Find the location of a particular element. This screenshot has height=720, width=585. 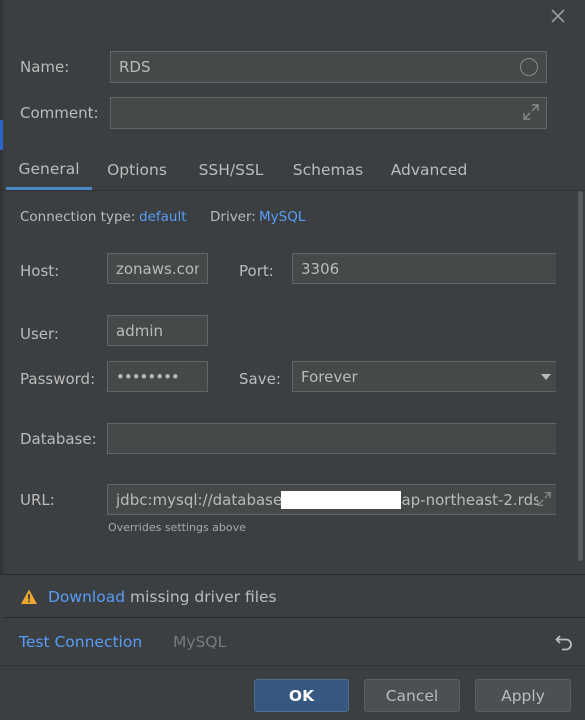

save-value: Forever is located at coordinates (329, 376).